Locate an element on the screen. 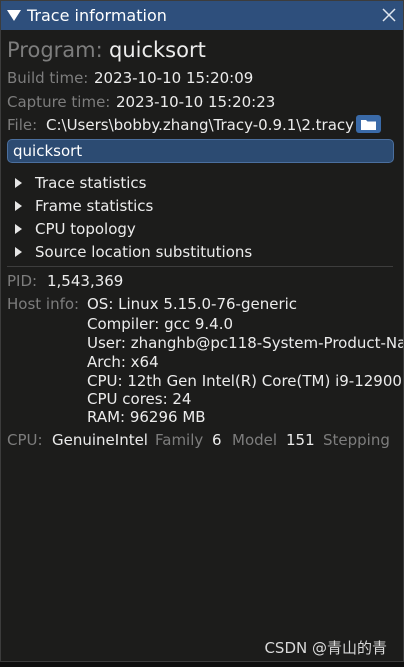 The width and height of the screenshot is (404, 667). host-info-user: User: zhanghb@pc118-System-Product-Nar is located at coordinates (245, 343).